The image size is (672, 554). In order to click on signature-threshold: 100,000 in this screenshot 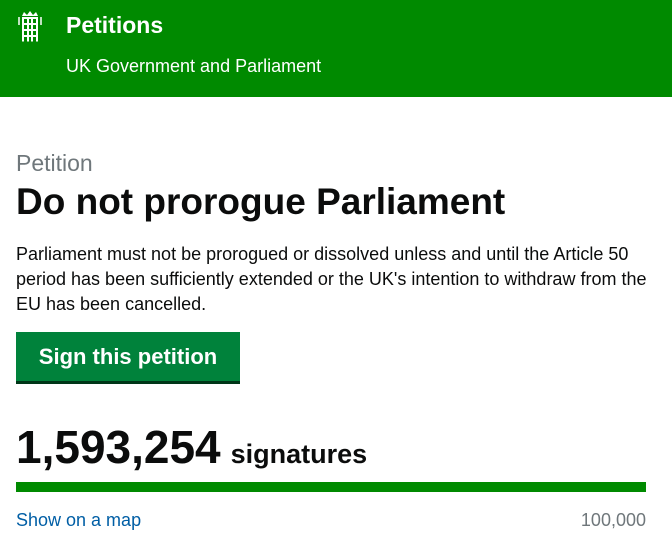, I will do `click(613, 520)`.